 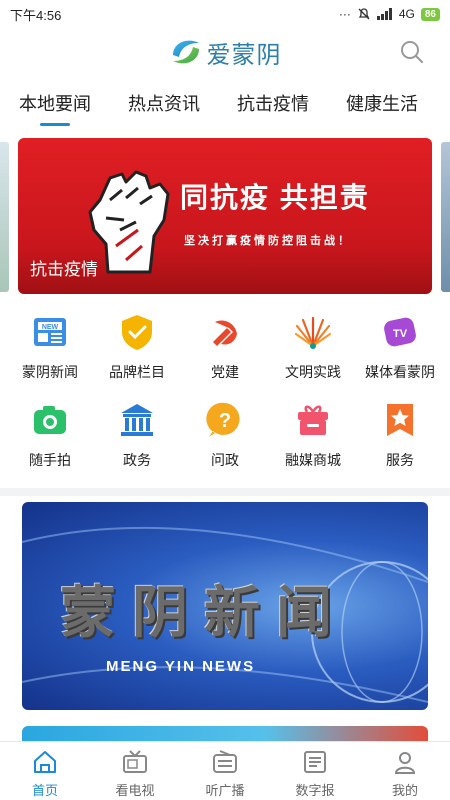 I want to click on grid-label: 文明实践, so click(x=313, y=372).